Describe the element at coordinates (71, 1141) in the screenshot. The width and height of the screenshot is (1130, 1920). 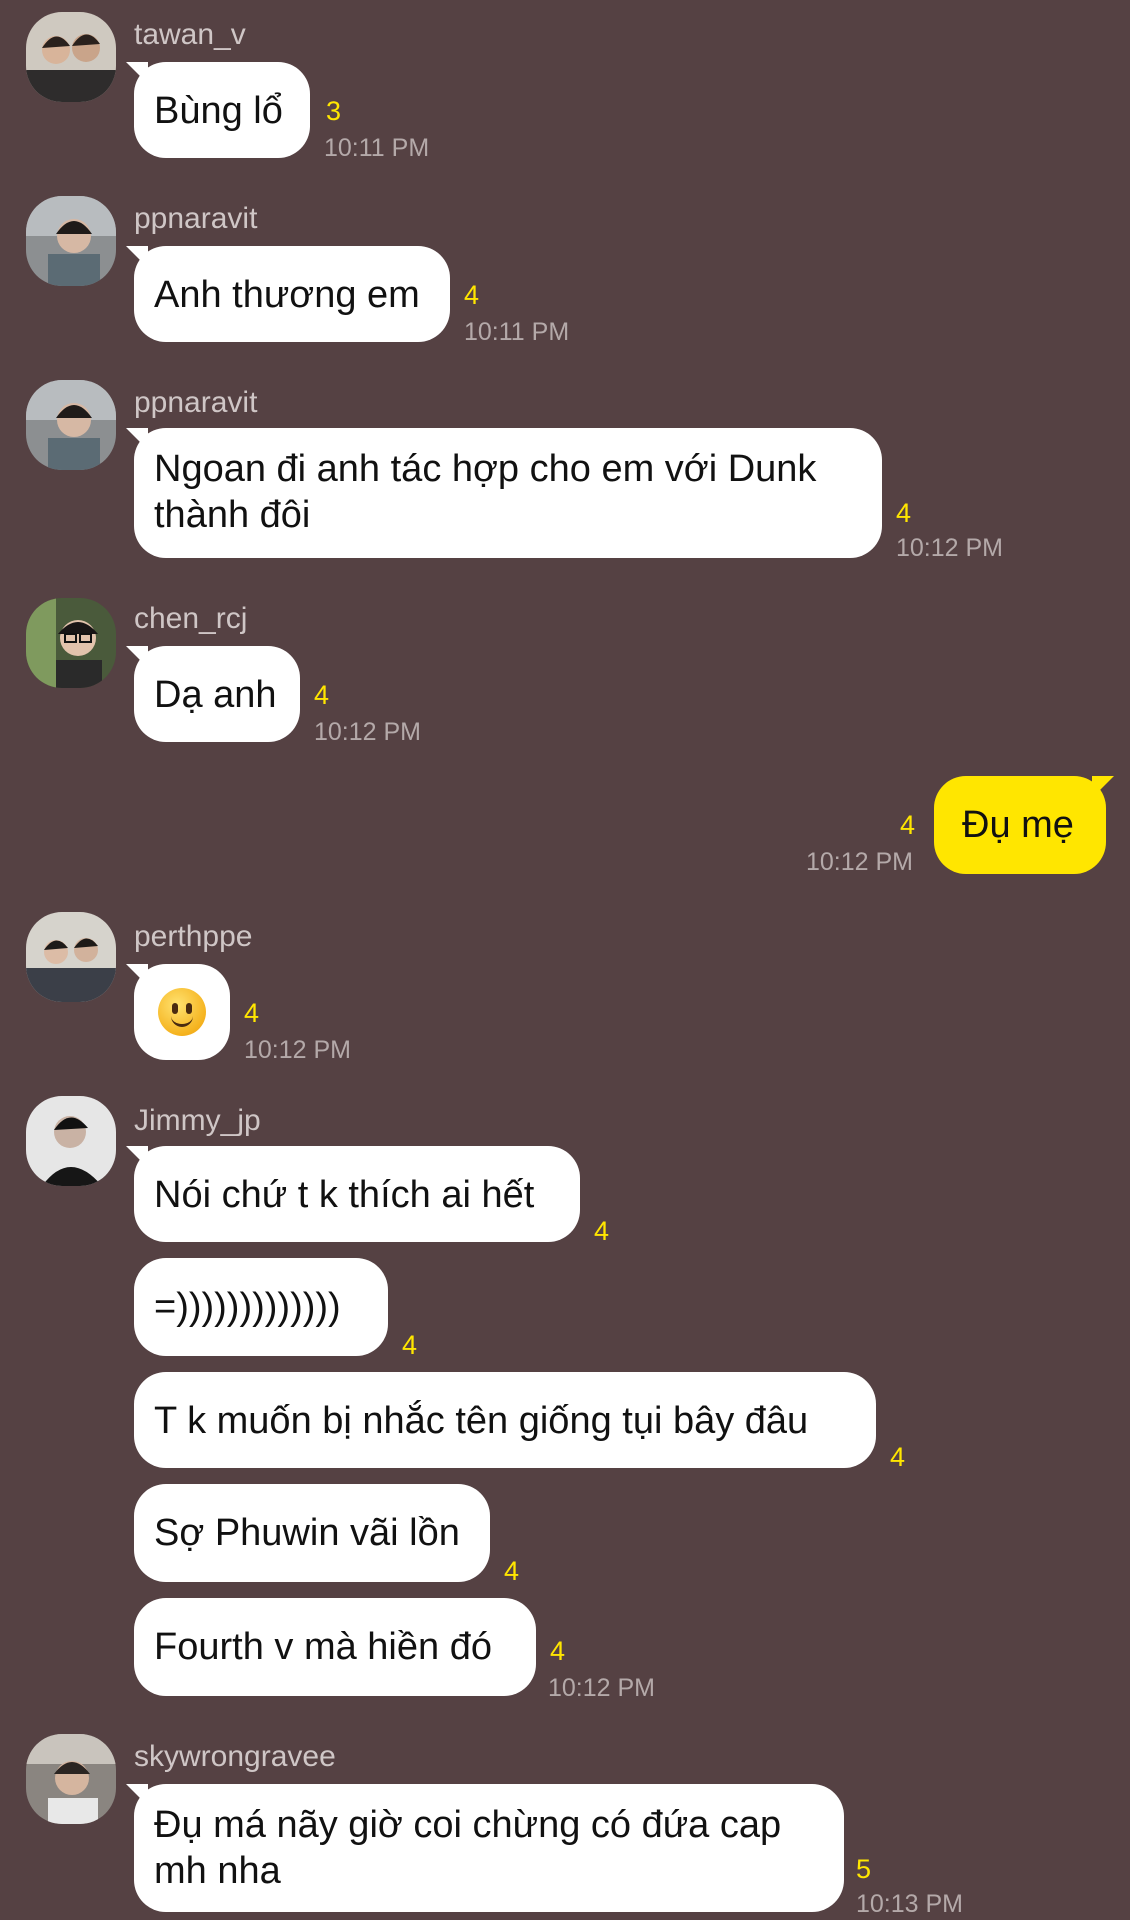
I see `avatar-jimmy_jp` at that location.